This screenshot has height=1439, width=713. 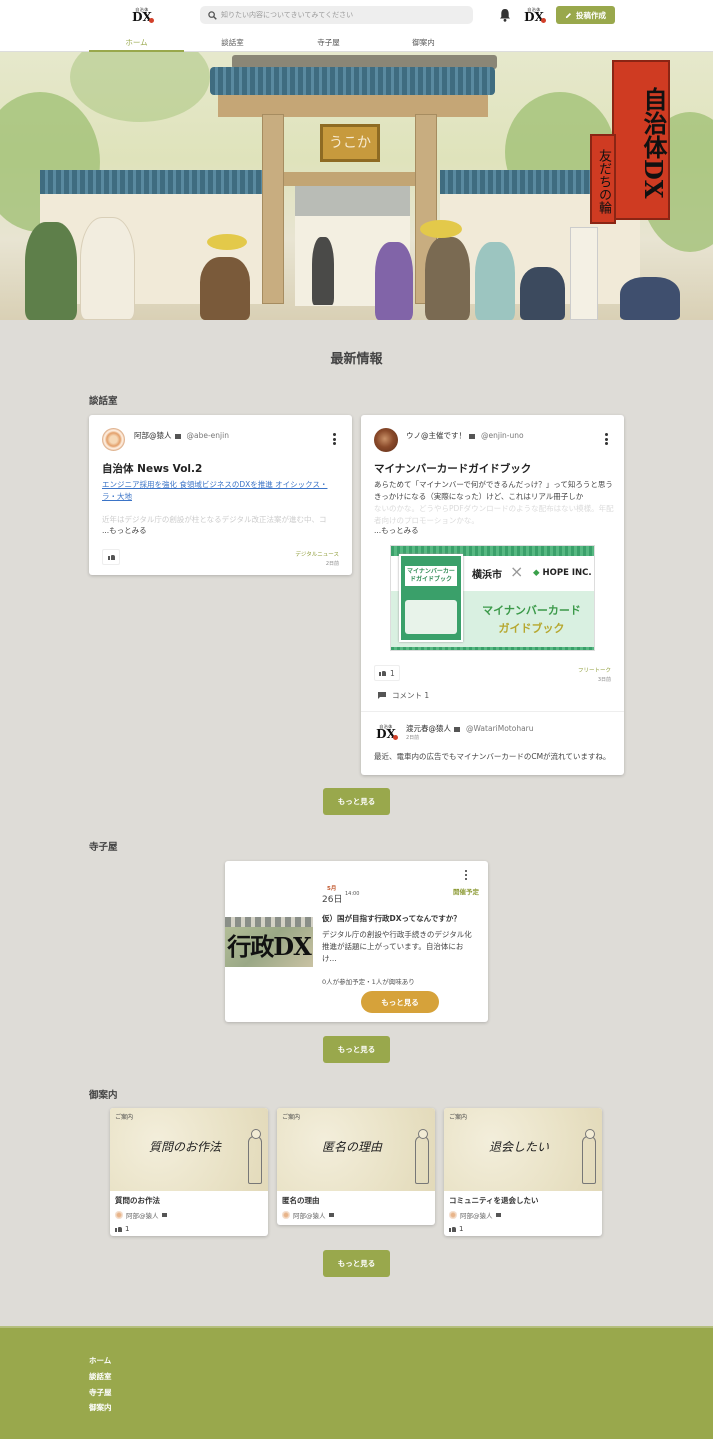 What do you see at coordinates (562, 573) in the screenshot?
I see `hope-logo: ◆ HOPE INC.` at bounding box center [562, 573].